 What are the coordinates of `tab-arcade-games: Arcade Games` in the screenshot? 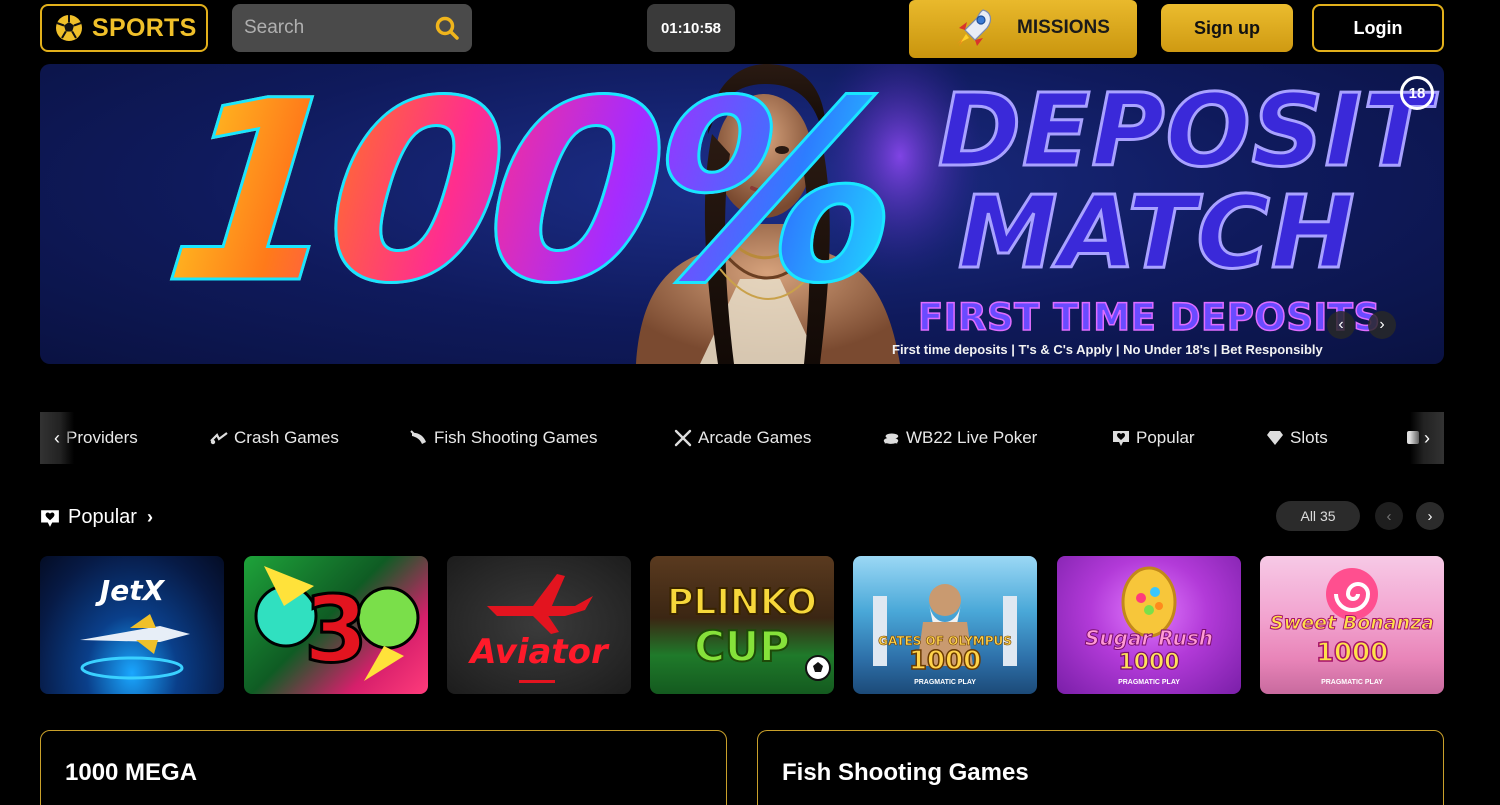 It's located at (742, 438).